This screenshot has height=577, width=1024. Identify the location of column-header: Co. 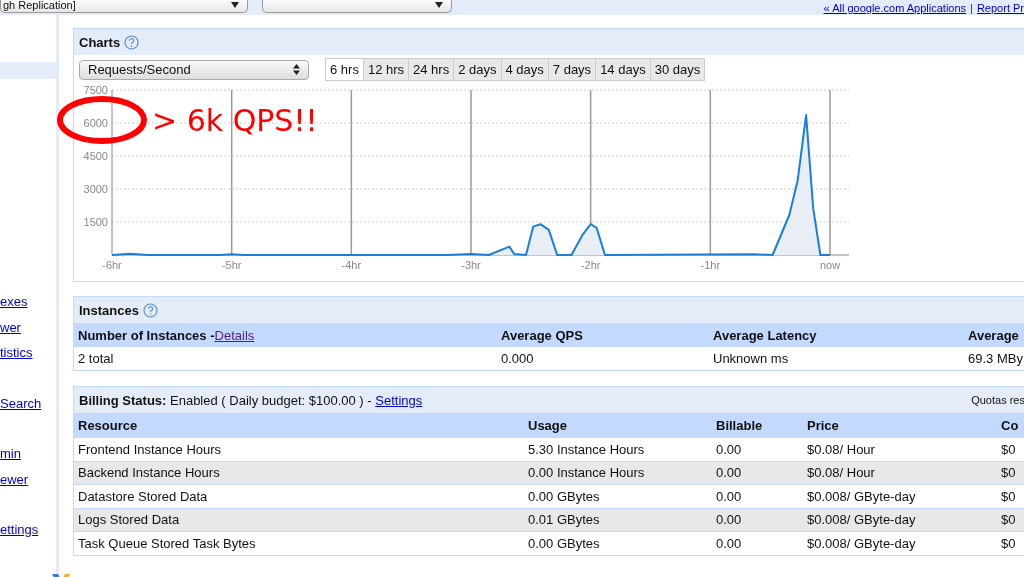
(1010, 425).